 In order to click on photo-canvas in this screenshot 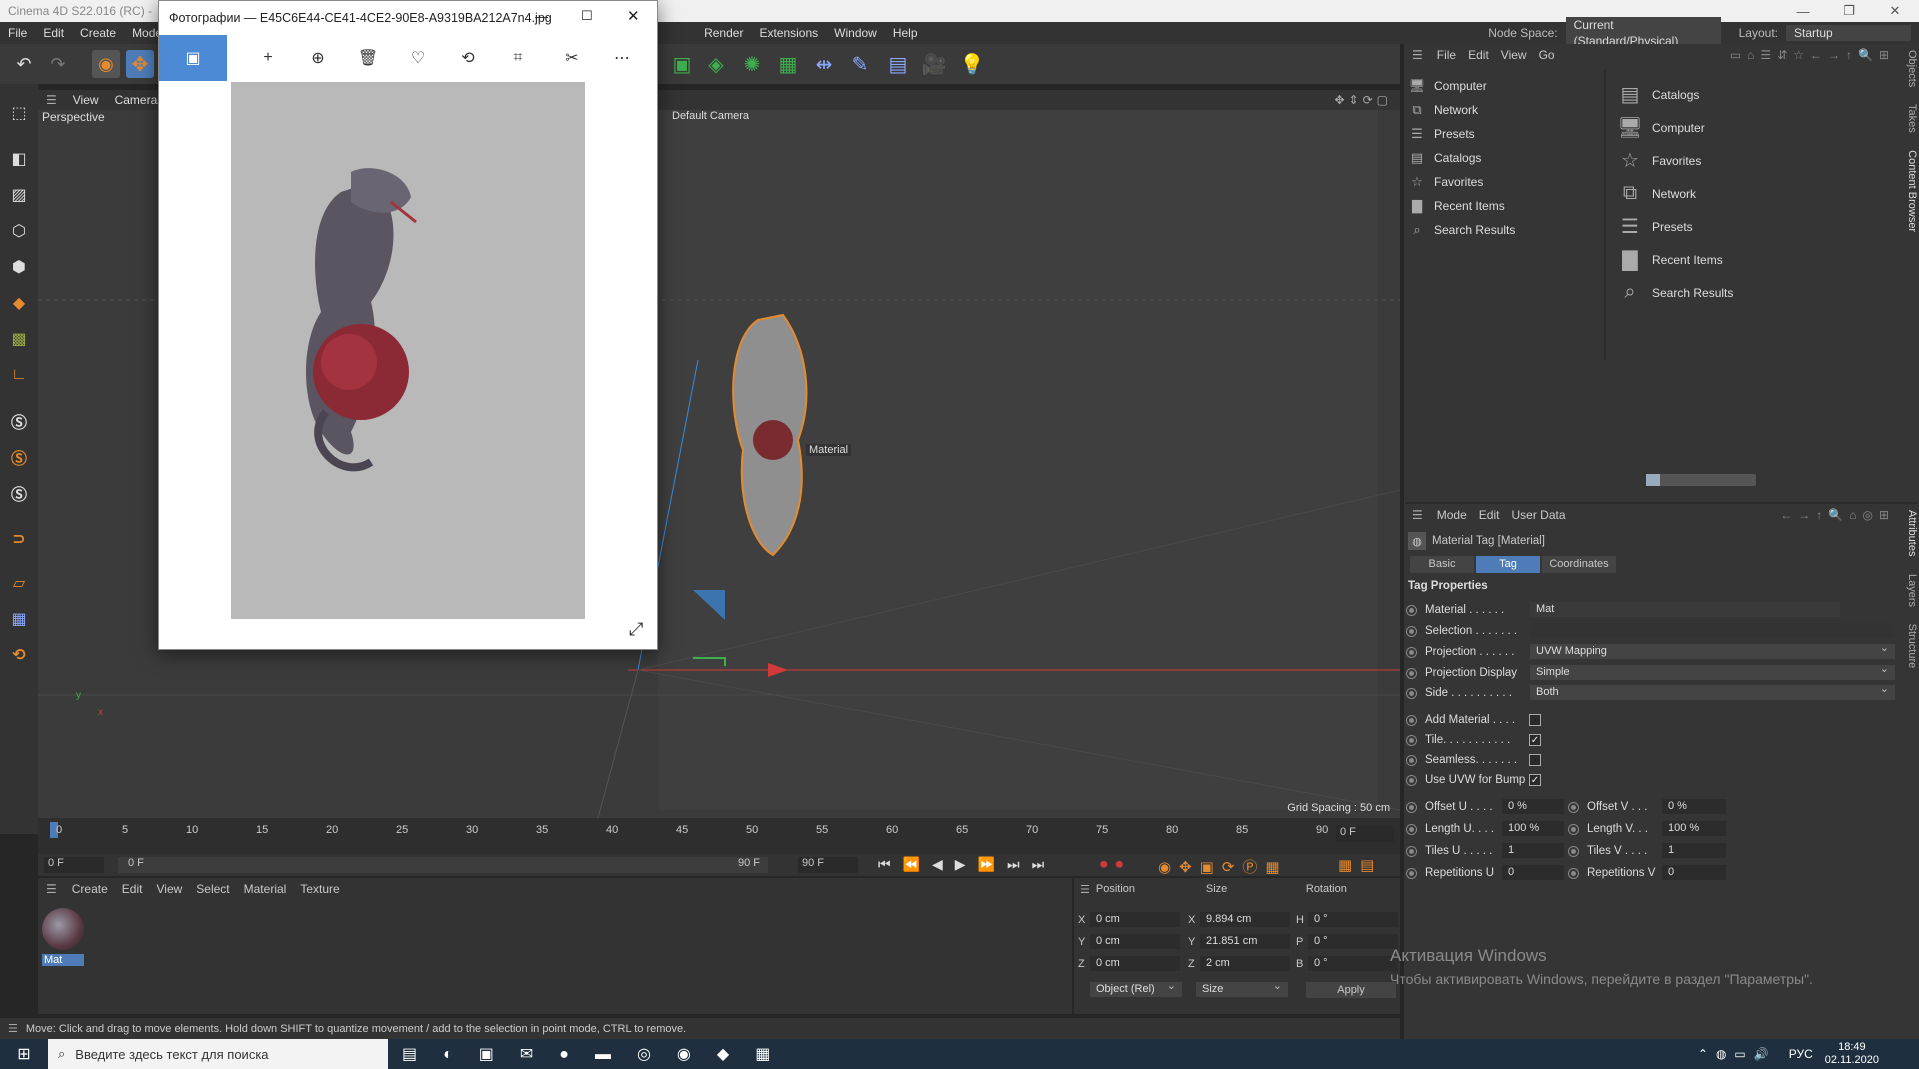, I will do `click(408, 350)`.